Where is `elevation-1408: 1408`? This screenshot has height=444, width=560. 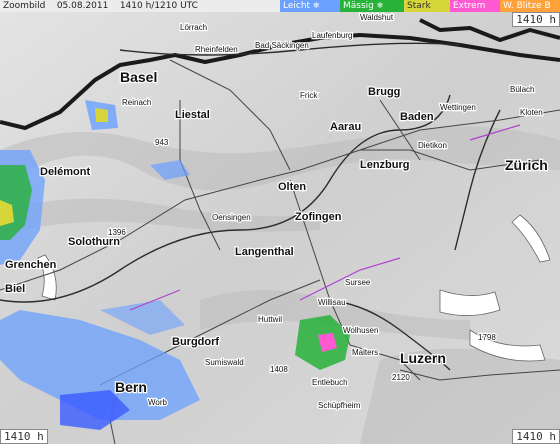 elevation-1408: 1408 is located at coordinates (279, 369).